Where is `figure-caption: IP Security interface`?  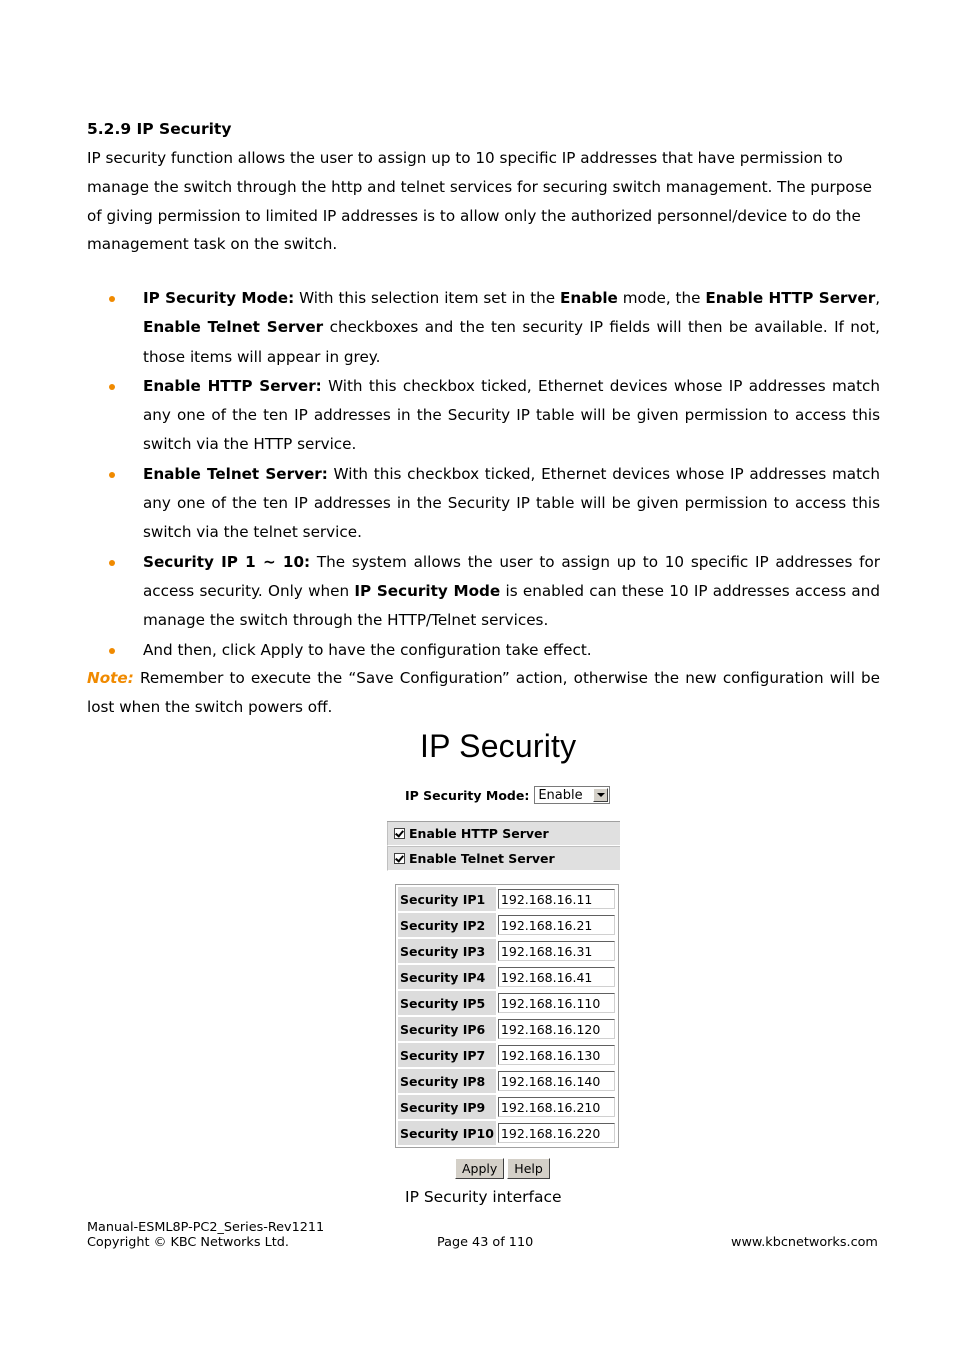
figure-caption: IP Security interface is located at coordinates (483, 1197).